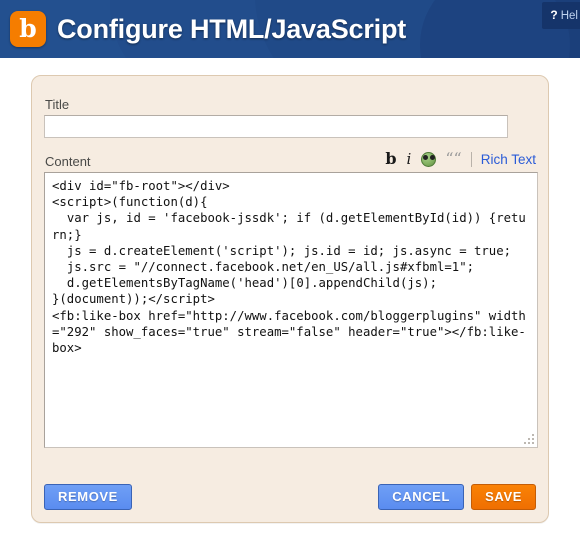  I want to click on rich-text-link: Rich Text, so click(508, 159).